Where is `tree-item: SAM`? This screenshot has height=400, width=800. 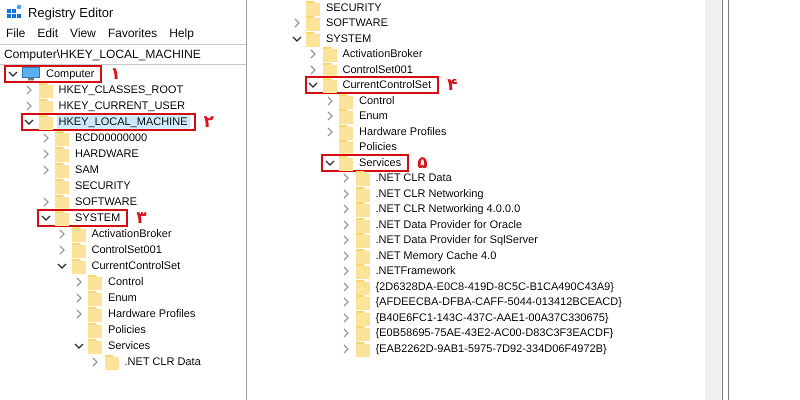 tree-item: SAM is located at coordinates (87, 170).